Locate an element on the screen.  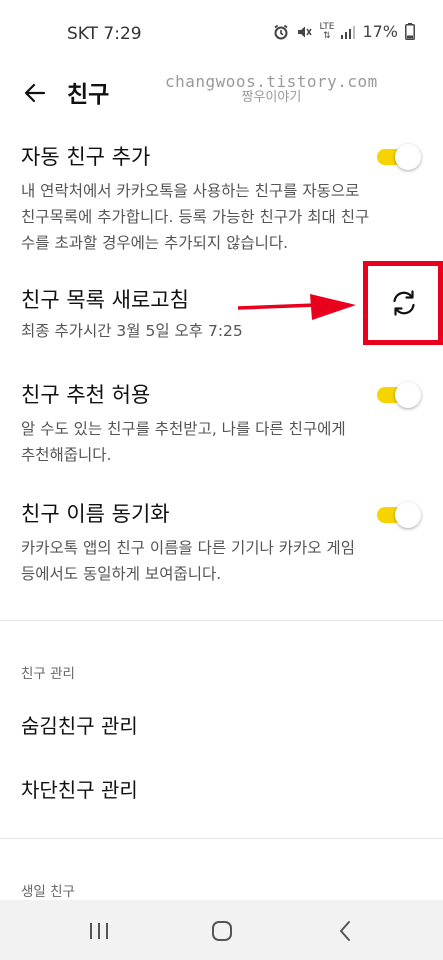
section-label-friend-management: 친구 관리 is located at coordinates (48, 674).